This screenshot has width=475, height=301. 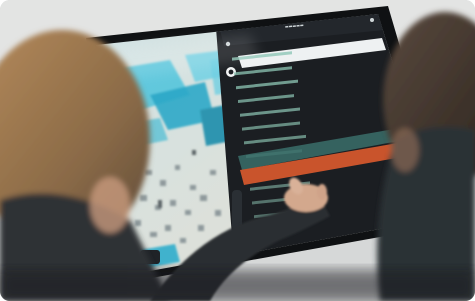 What do you see at coordinates (237, 210) in the screenshot?
I see `panel-scroll-handle` at bounding box center [237, 210].